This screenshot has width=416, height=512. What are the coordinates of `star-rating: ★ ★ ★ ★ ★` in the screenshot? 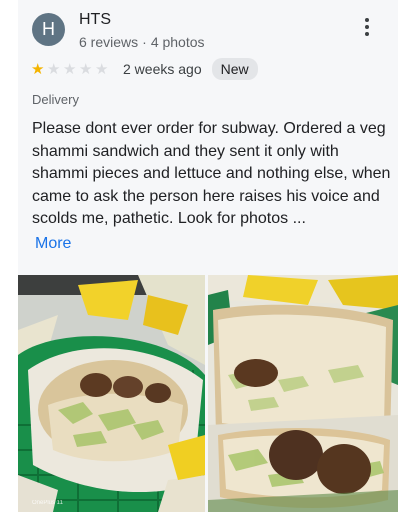 It's located at (71, 69).